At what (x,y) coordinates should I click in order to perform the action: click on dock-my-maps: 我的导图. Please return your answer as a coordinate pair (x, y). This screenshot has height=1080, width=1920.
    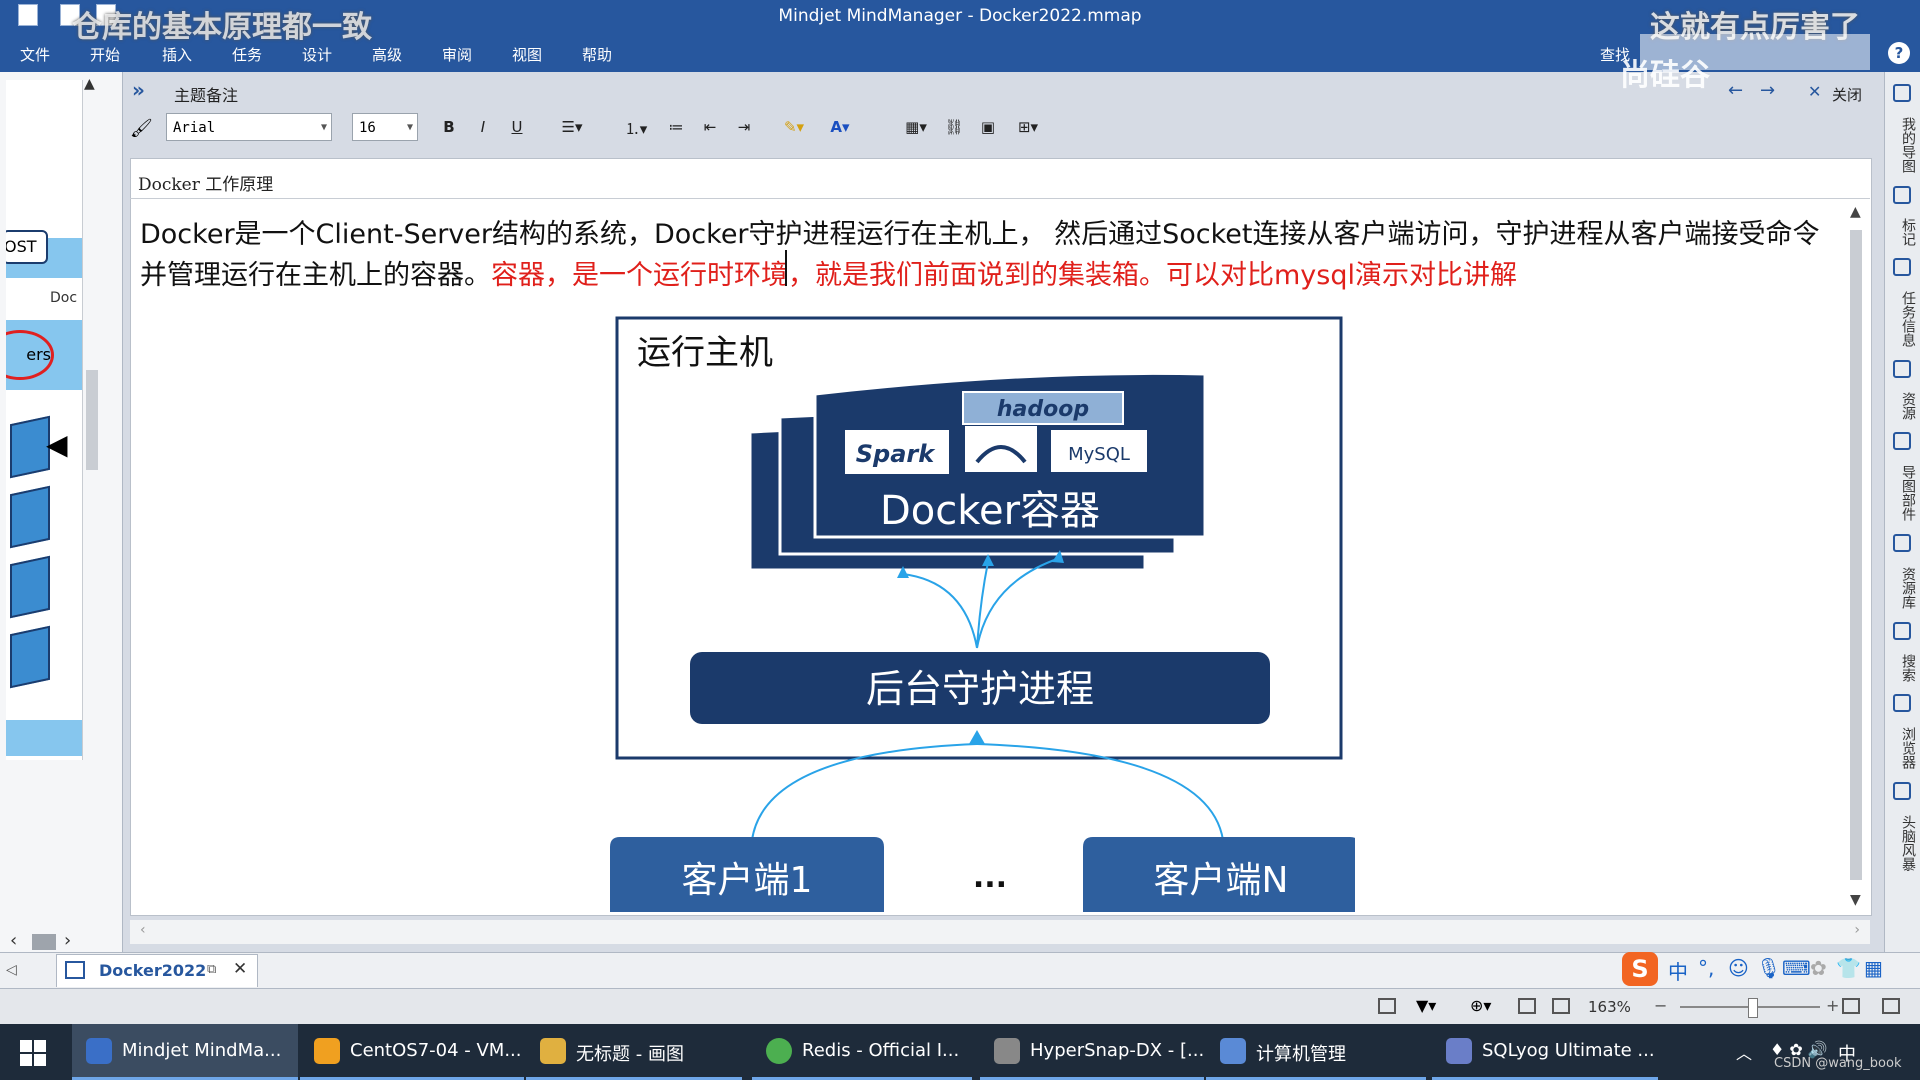
    Looking at the image, I should click on (1903, 145).